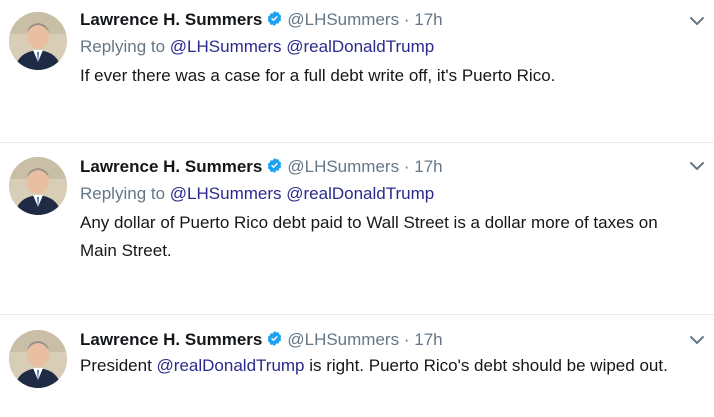 Image resolution: width=714 pixels, height=417 pixels. I want to click on mention-link: @realDonaldTrump, so click(231, 365).